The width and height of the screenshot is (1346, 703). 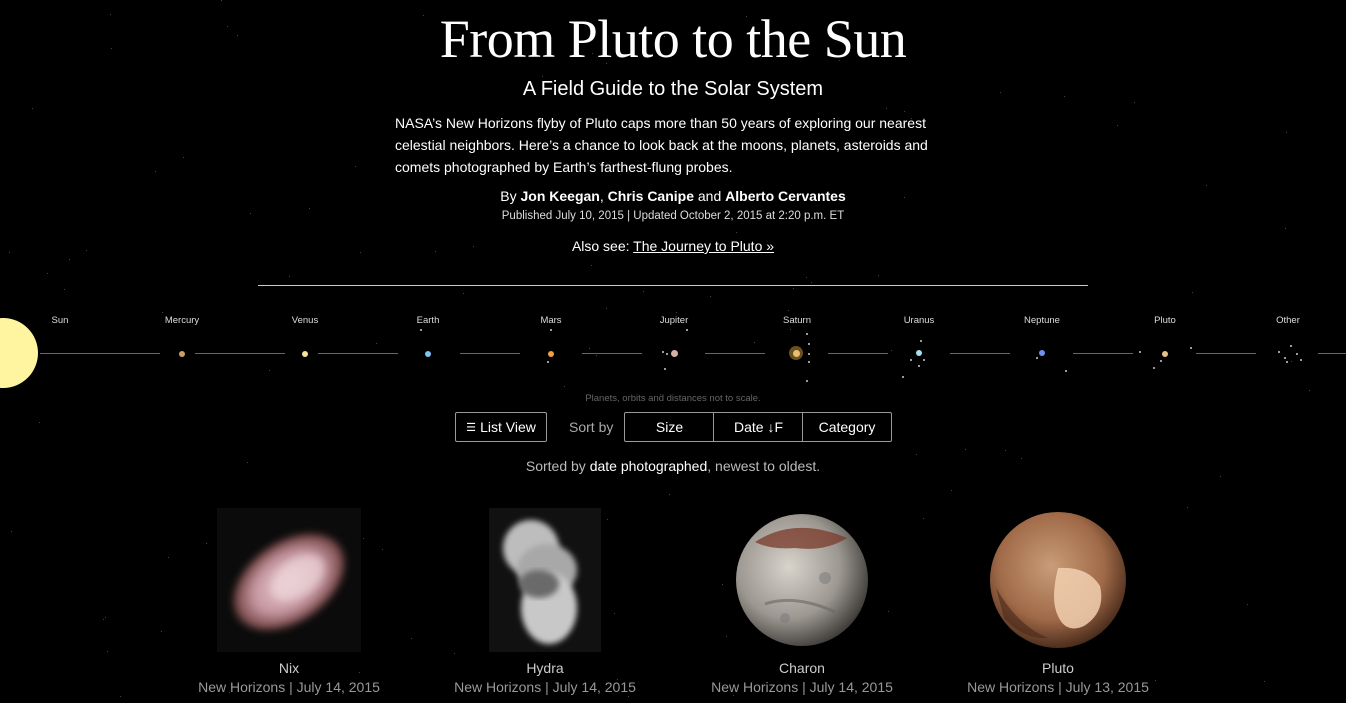 I want to click on orbit-stop-saturn: Saturn, so click(x=797, y=320).